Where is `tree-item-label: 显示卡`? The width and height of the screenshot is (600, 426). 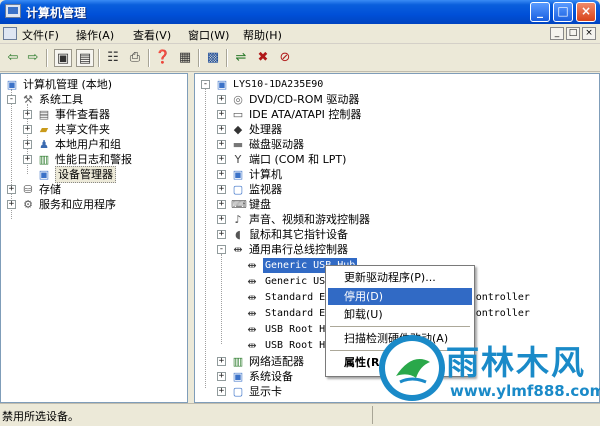 tree-item-label: 显示卡 is located at coordinates (265, 391).